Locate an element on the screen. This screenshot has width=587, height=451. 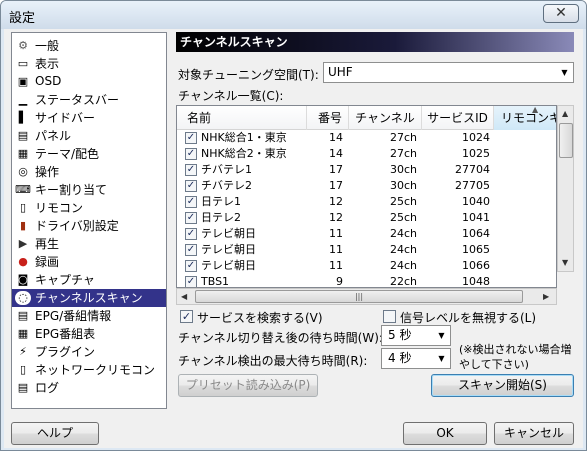
cell-channel: 25ch is located at coordinates (403, 201).